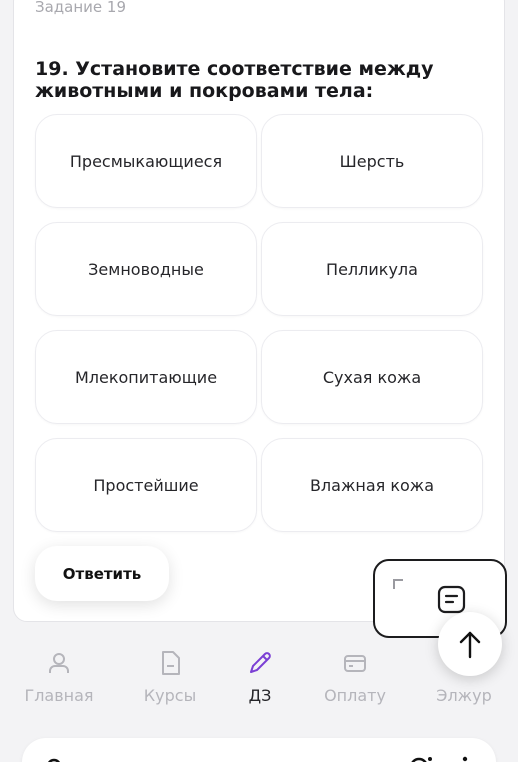  I want to click on option-right-3: Сухая кожа, so click(372, 377).